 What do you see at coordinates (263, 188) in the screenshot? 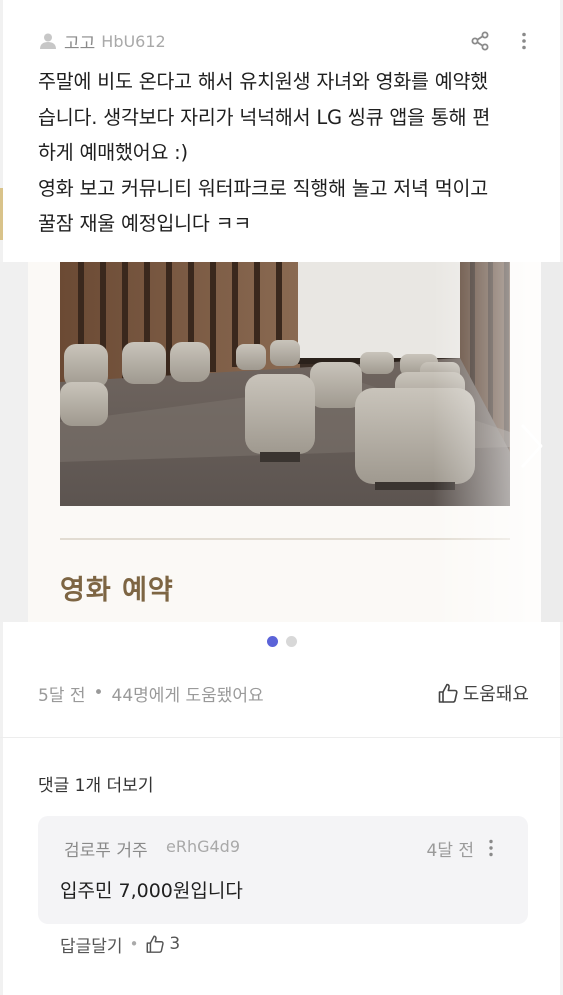
I see `post-body-line: 영화 보고 커뮤니티 워터파크로 직행해 놀고 저녁 먹이고` at bounding box center [263, 188].